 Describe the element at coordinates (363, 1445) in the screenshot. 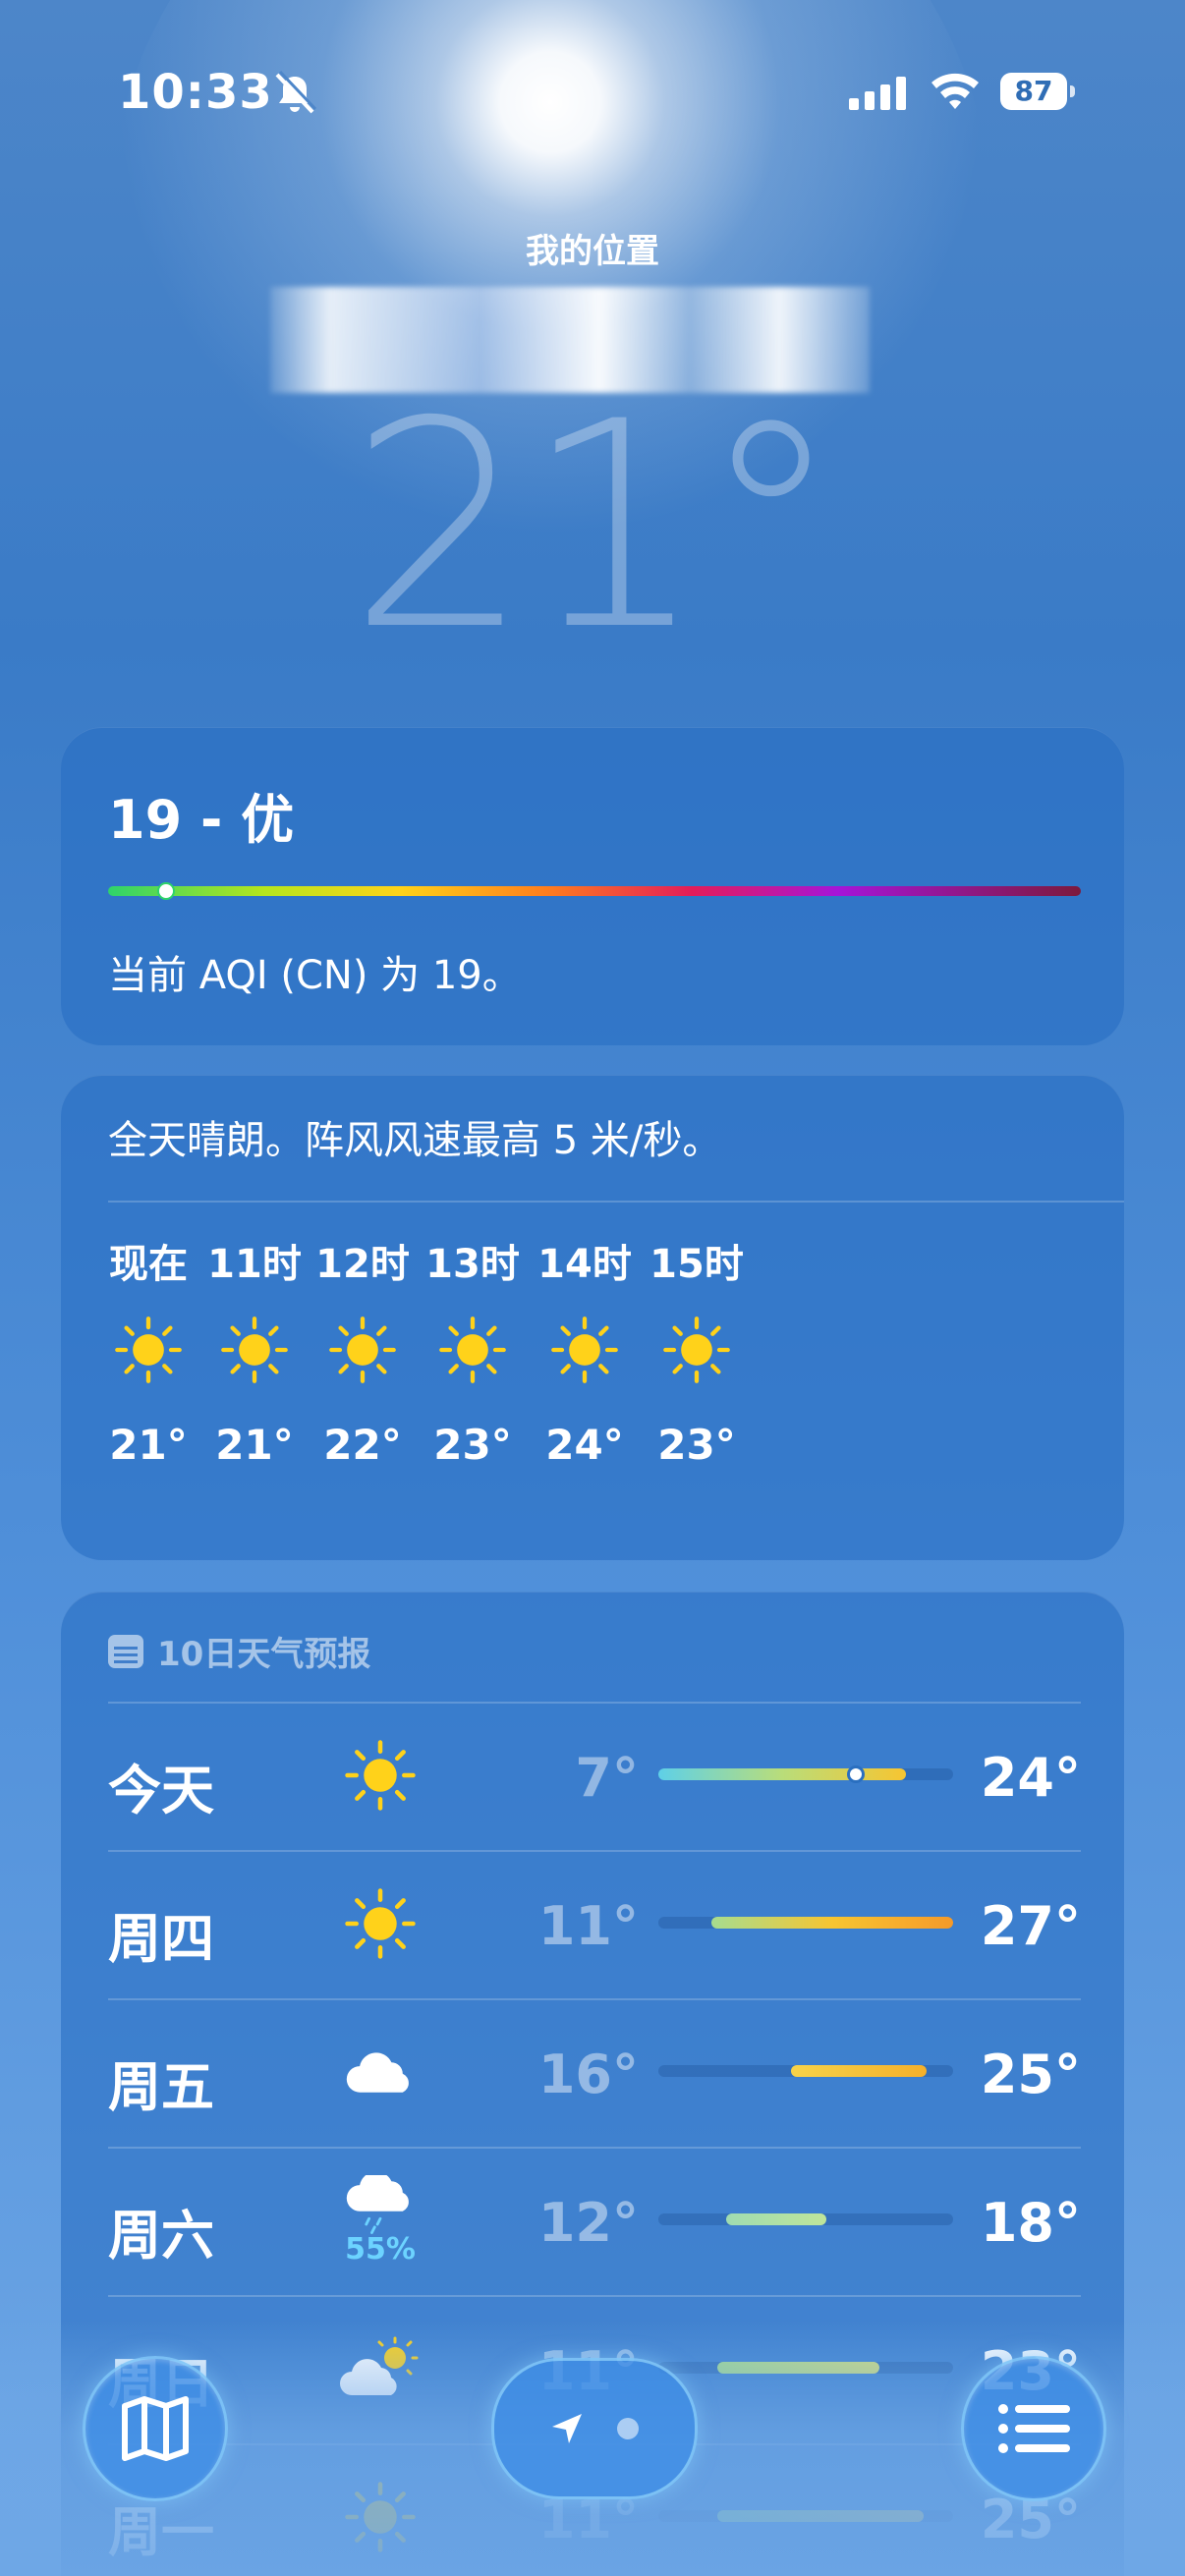

I see `hour-temperature: 22°` at that location.